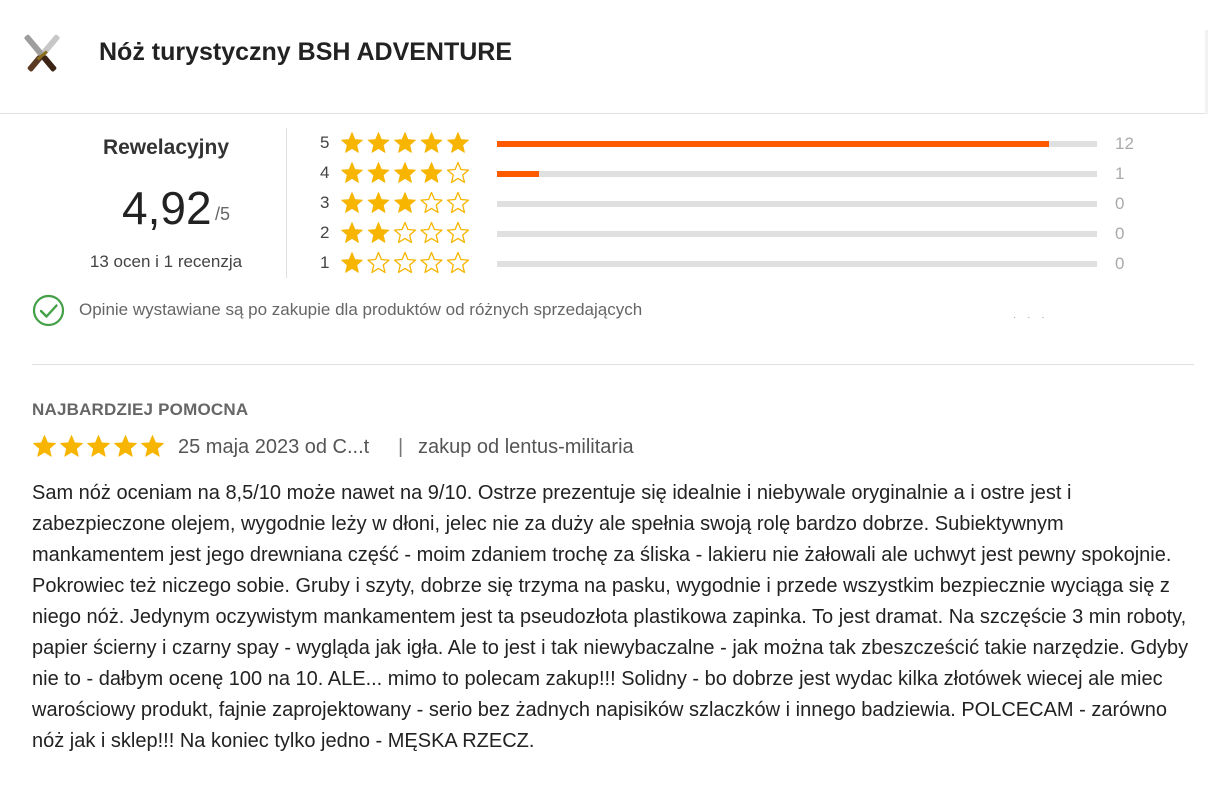 This screenshot has width=1208, height=796. What do you see at coordinates (325, 202) in the screenshot?
I see `star-level-label: 3` at bounding box center [325, 202].